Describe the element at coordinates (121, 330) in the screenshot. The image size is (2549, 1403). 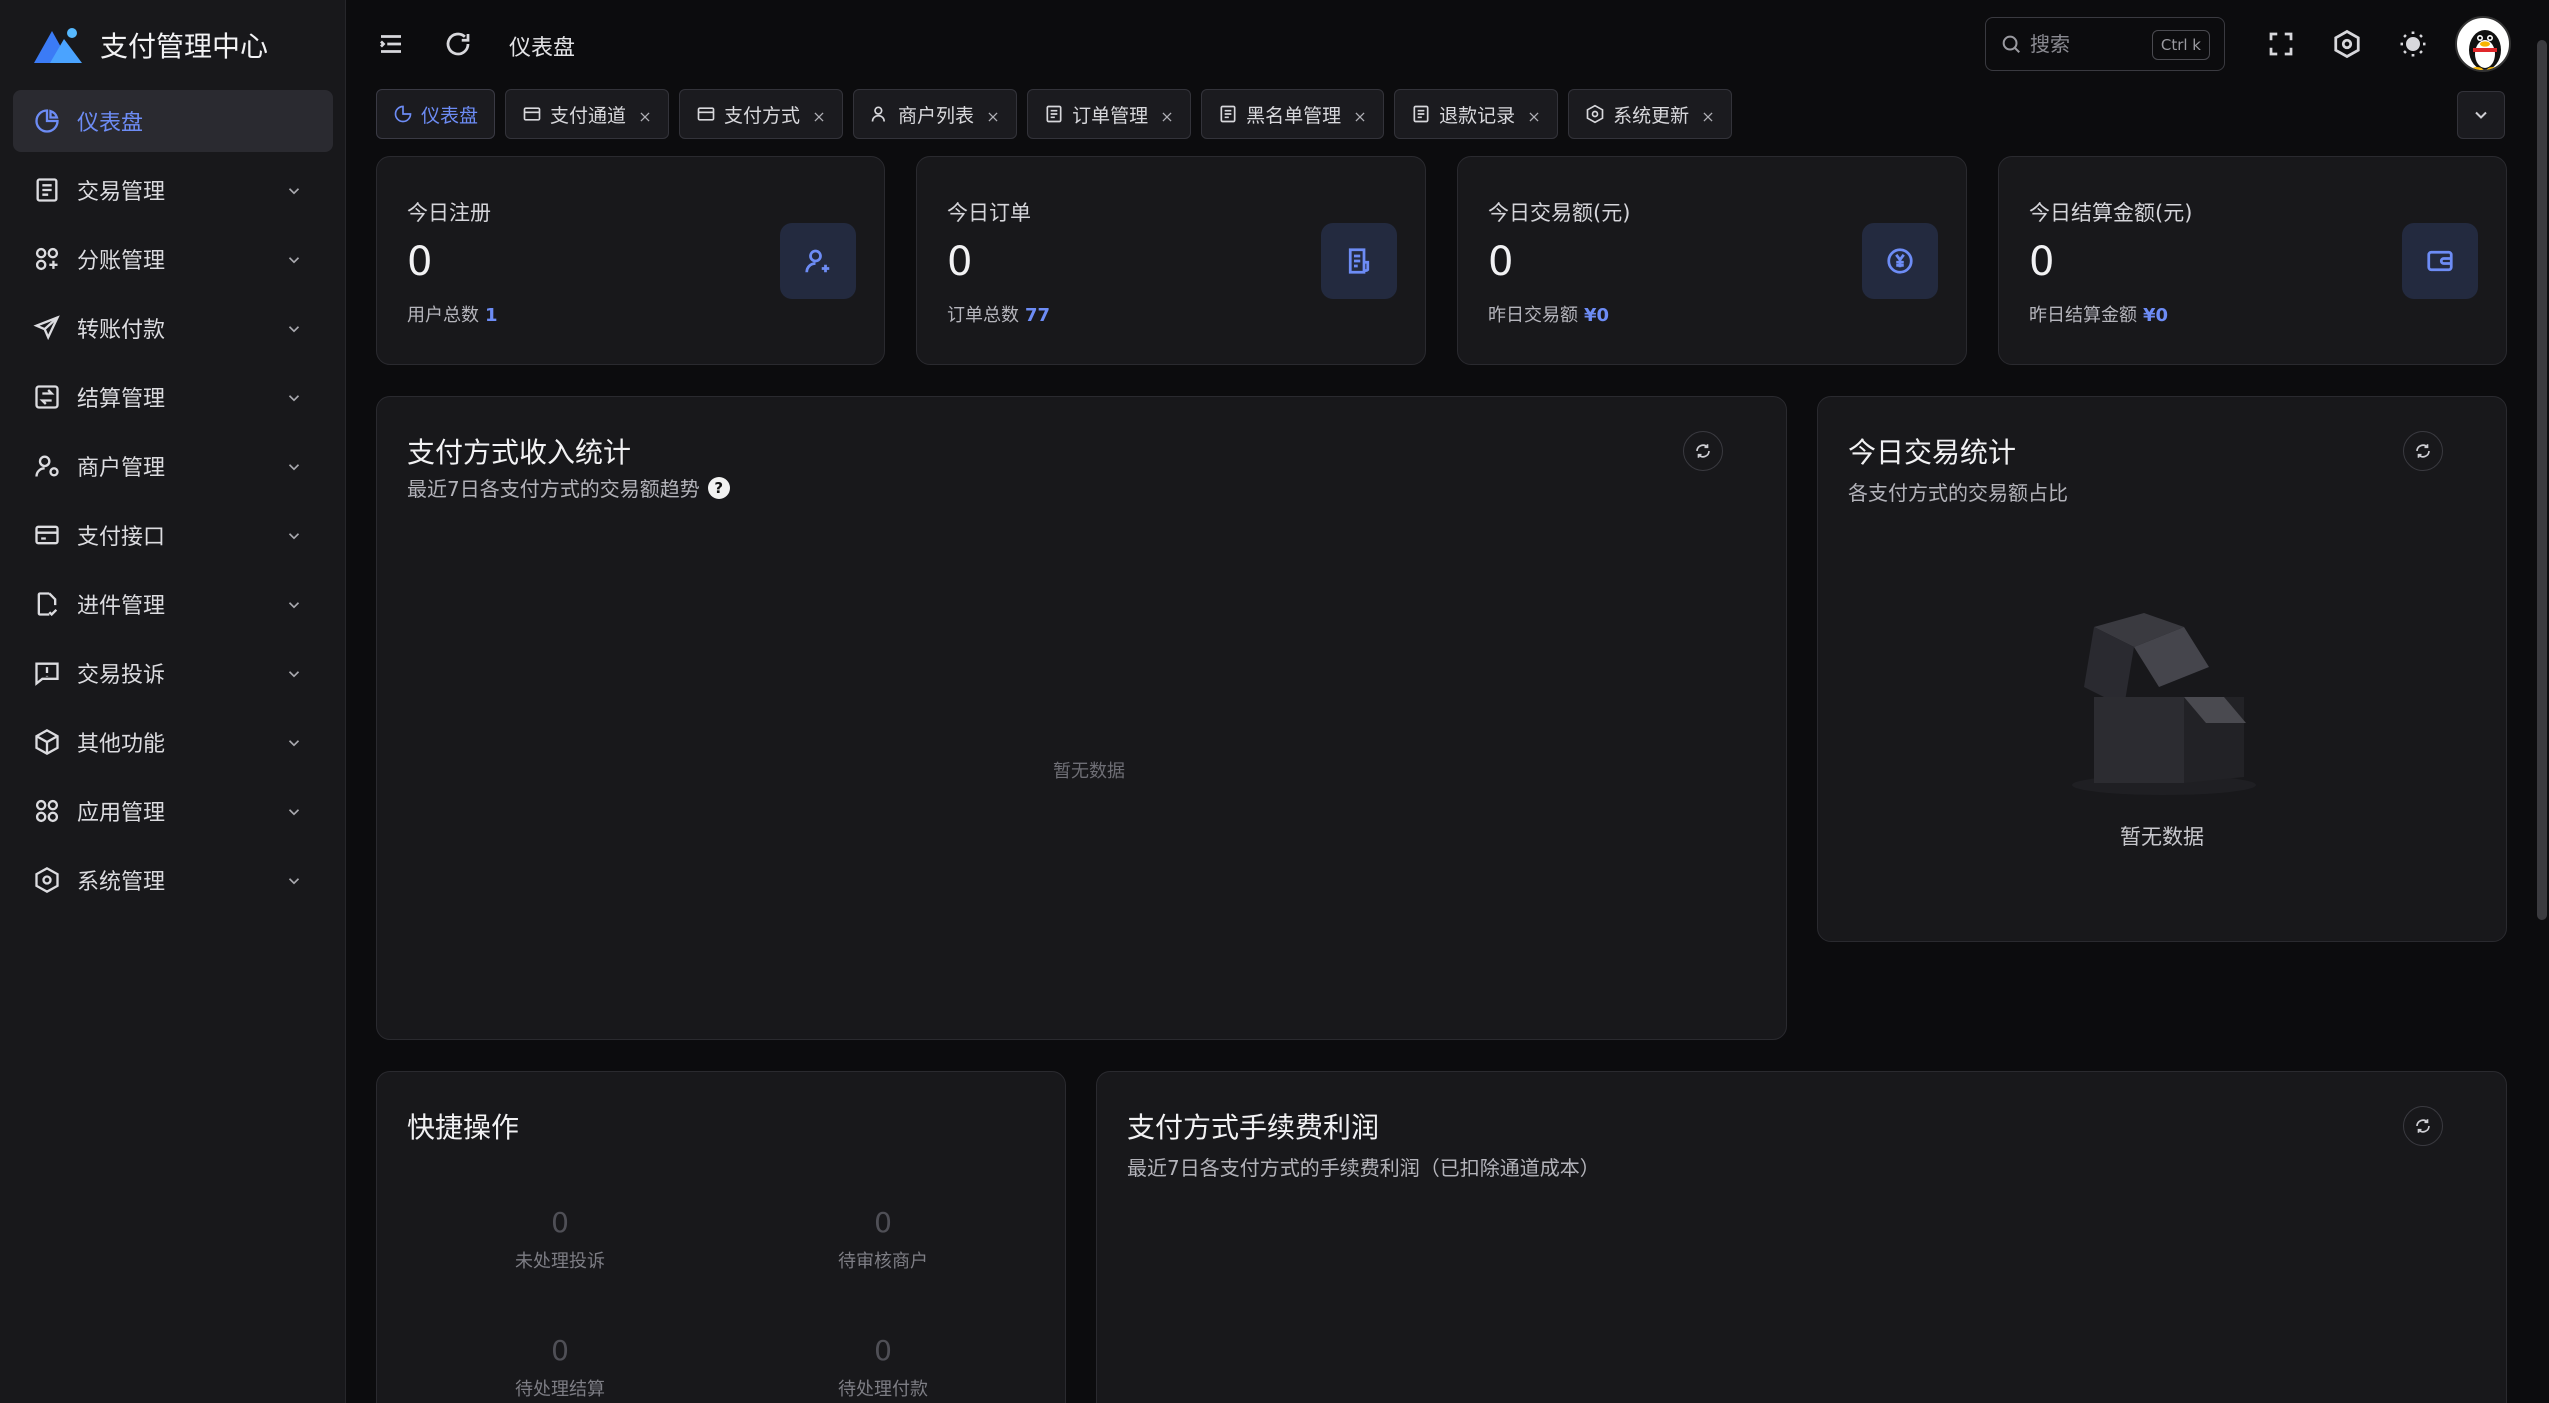
I see `sidebar-item-label: 转账付款` at that location.